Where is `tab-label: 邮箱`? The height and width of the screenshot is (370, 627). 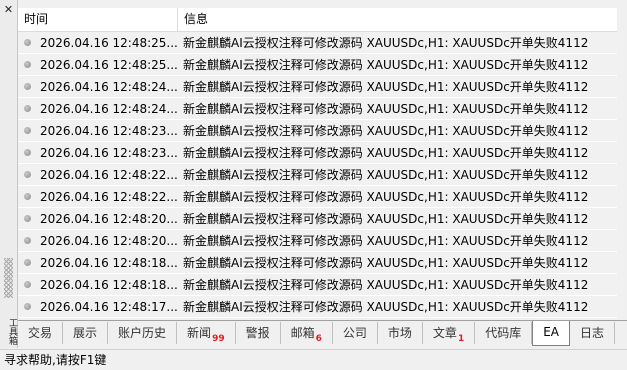
tab-label: 邮箱 is located at coordinates (302, 333).